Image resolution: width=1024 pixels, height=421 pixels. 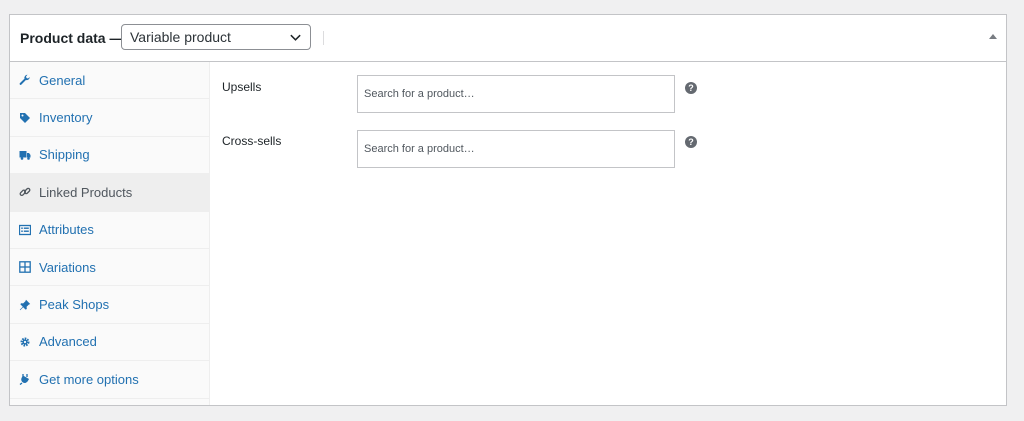 What do you see at coordinates (25, 229) in the screenshot?
I see `list-icon` at bounding box center [25, 229].